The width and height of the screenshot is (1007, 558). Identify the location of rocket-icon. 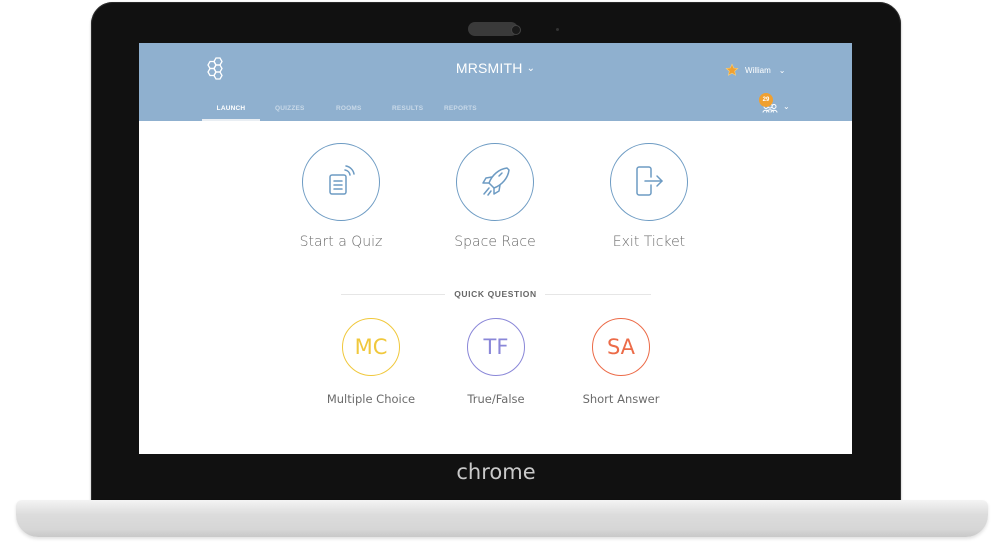
(496, 181).